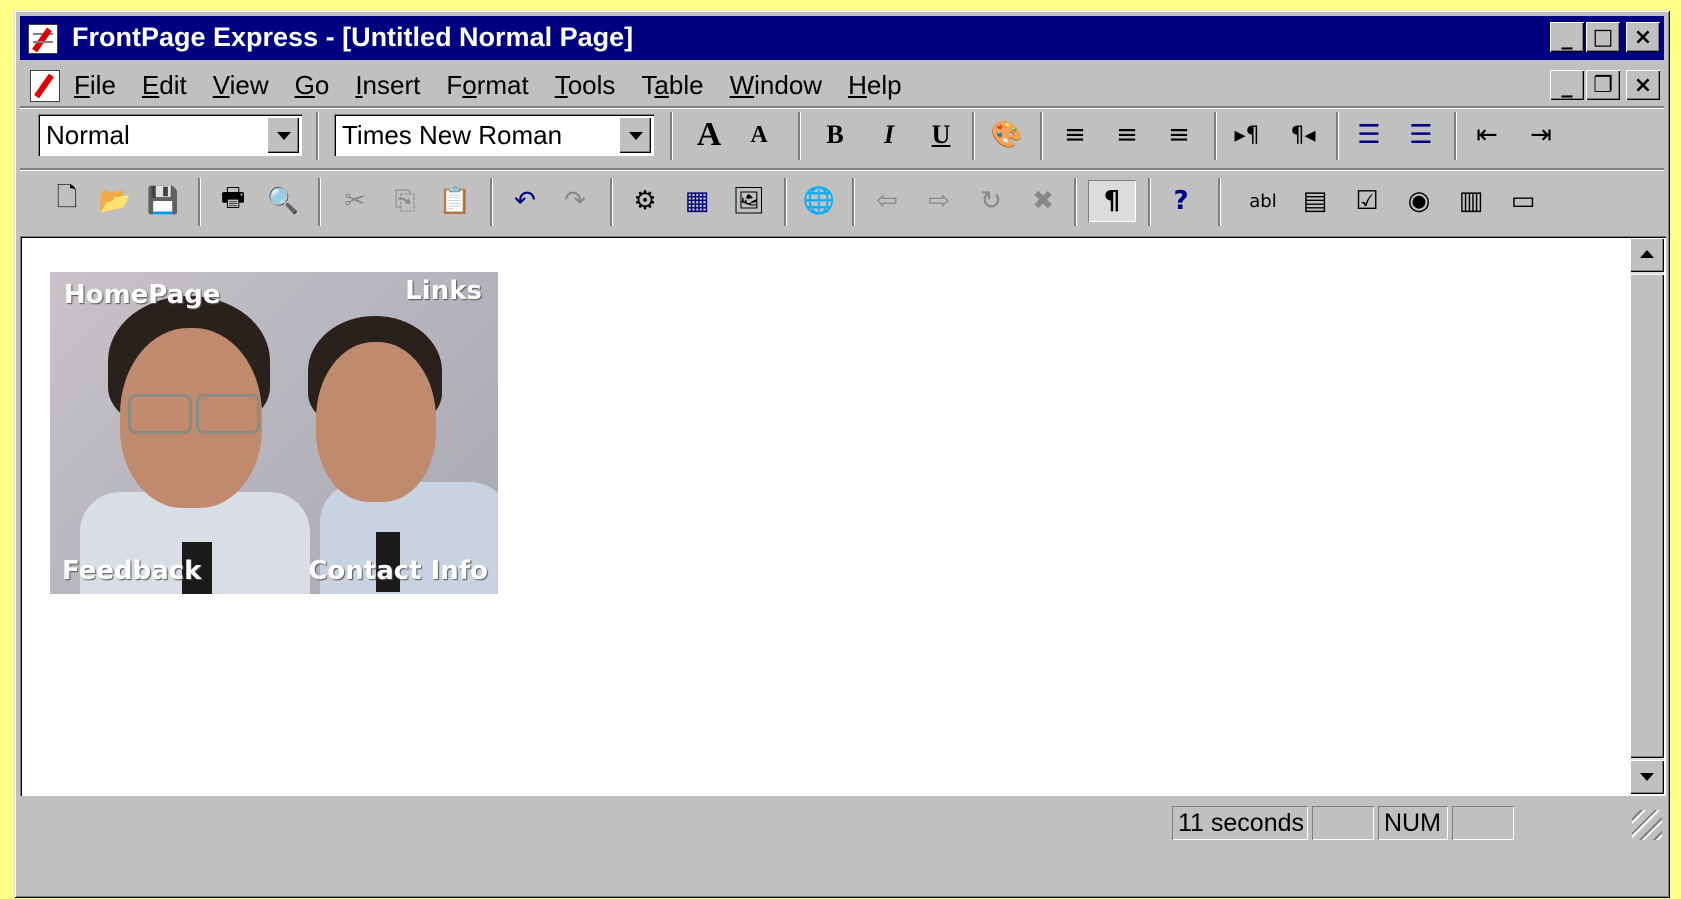  I want to click on scroll-up-arrow-icon, so click(1647, 255).